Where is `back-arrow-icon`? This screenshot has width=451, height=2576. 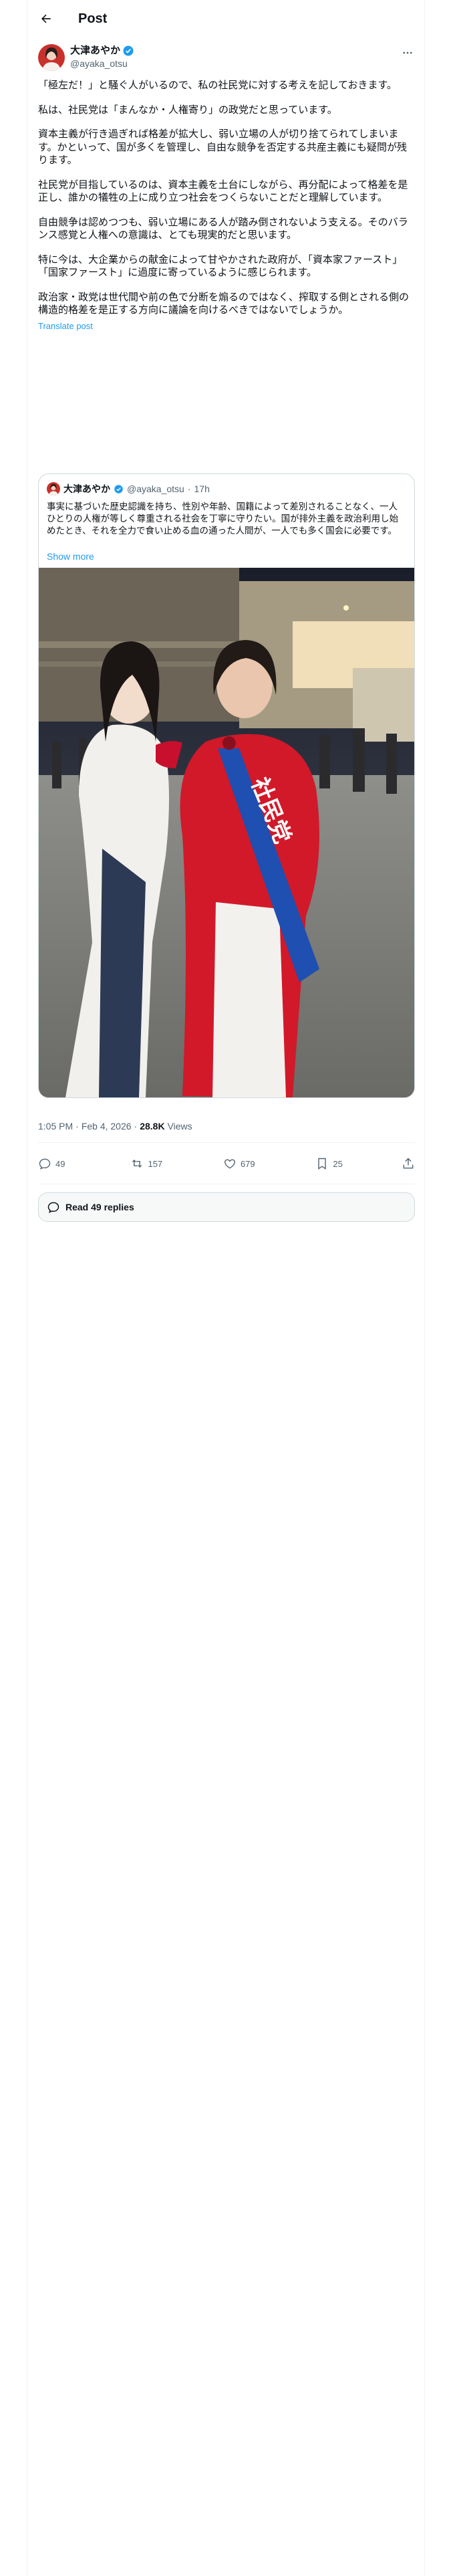 back-arrow-icon is located at coordinates (46, 18).